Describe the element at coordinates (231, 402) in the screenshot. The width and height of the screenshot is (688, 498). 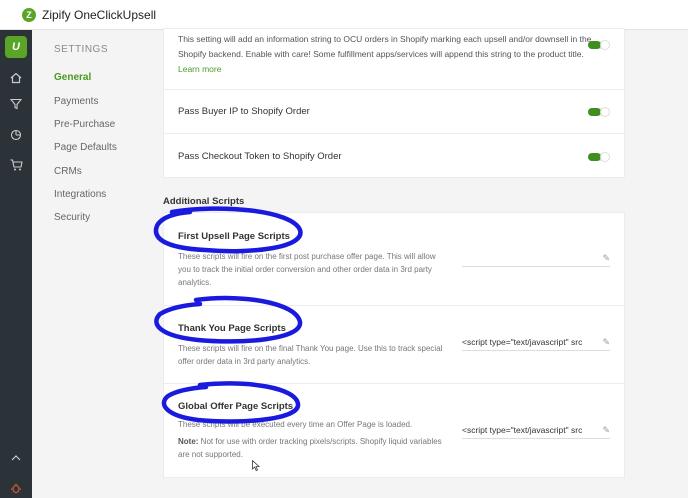
I see `annotation-circle-global-offer` at that location.